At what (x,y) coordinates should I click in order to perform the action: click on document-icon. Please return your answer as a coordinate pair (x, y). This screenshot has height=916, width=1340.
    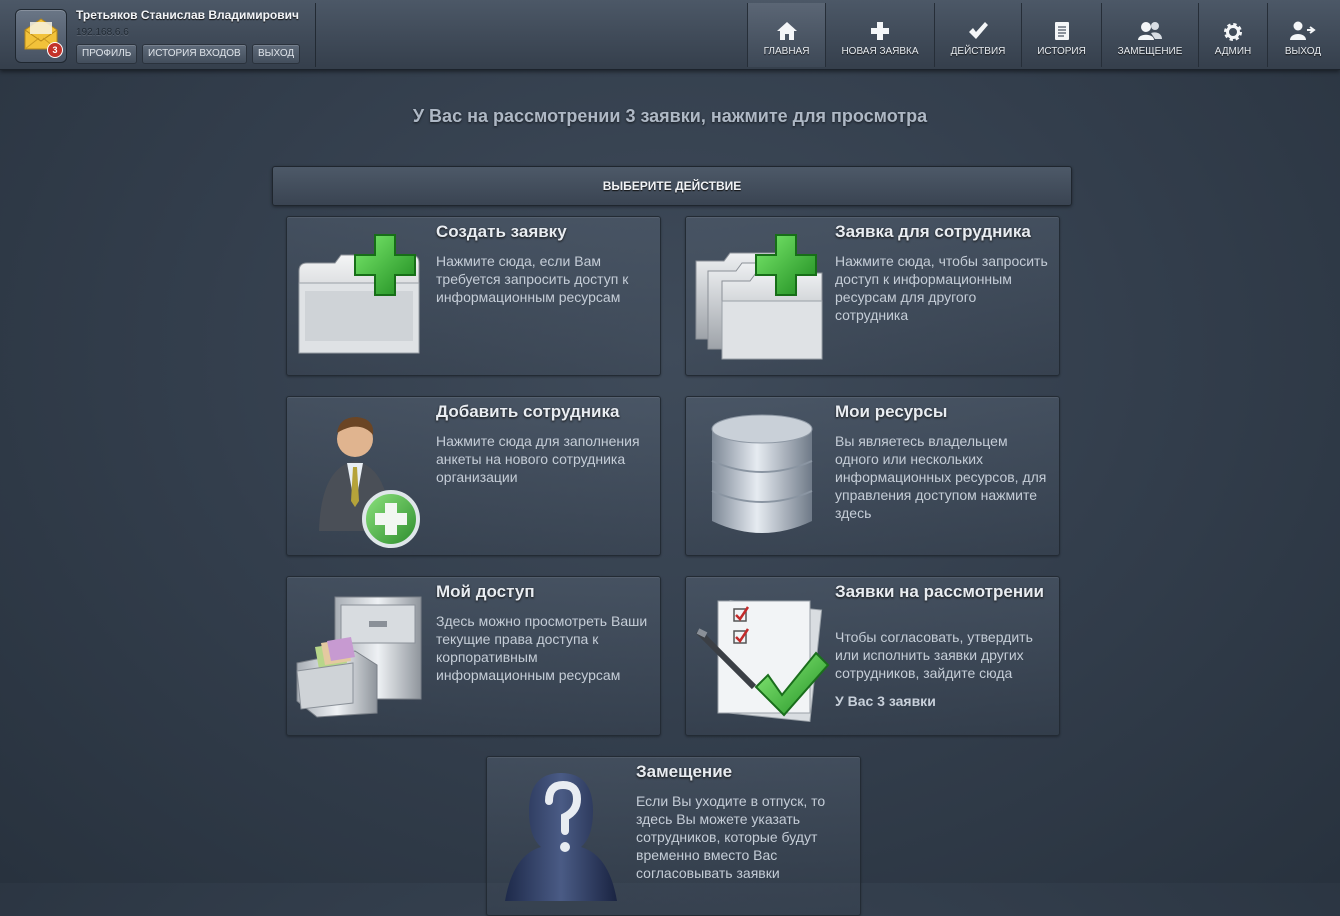
    Looking at the image, I should click on (1061, 31).